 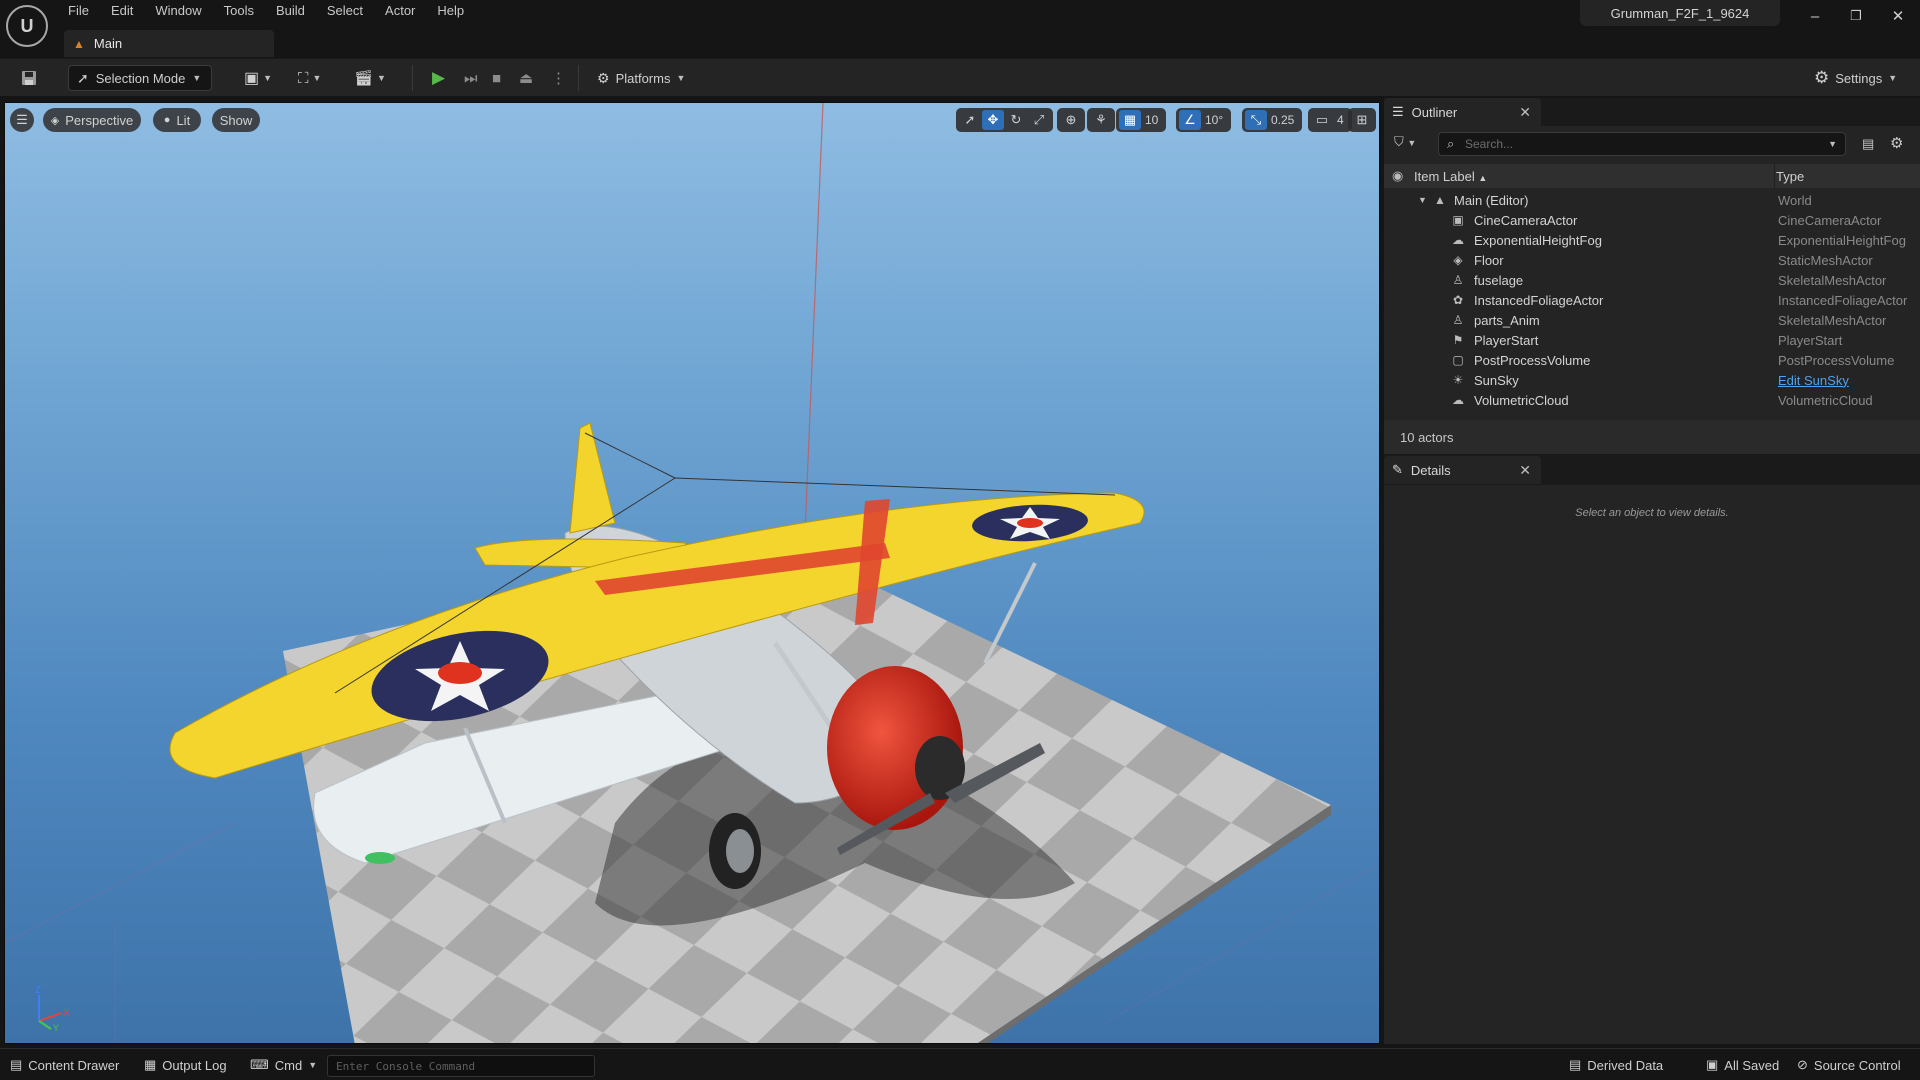 I want to click on rotate-tool-icon: ↻, so click(x=1016, y=120).